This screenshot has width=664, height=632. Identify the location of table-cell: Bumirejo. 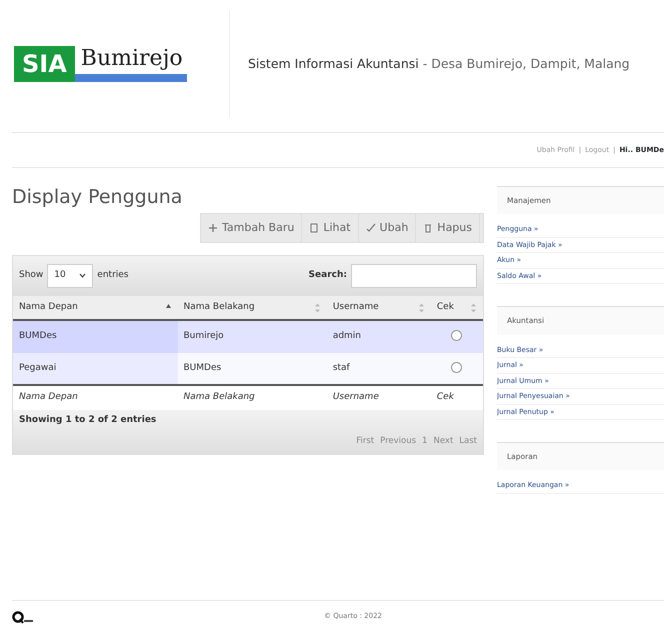
(252, 336).